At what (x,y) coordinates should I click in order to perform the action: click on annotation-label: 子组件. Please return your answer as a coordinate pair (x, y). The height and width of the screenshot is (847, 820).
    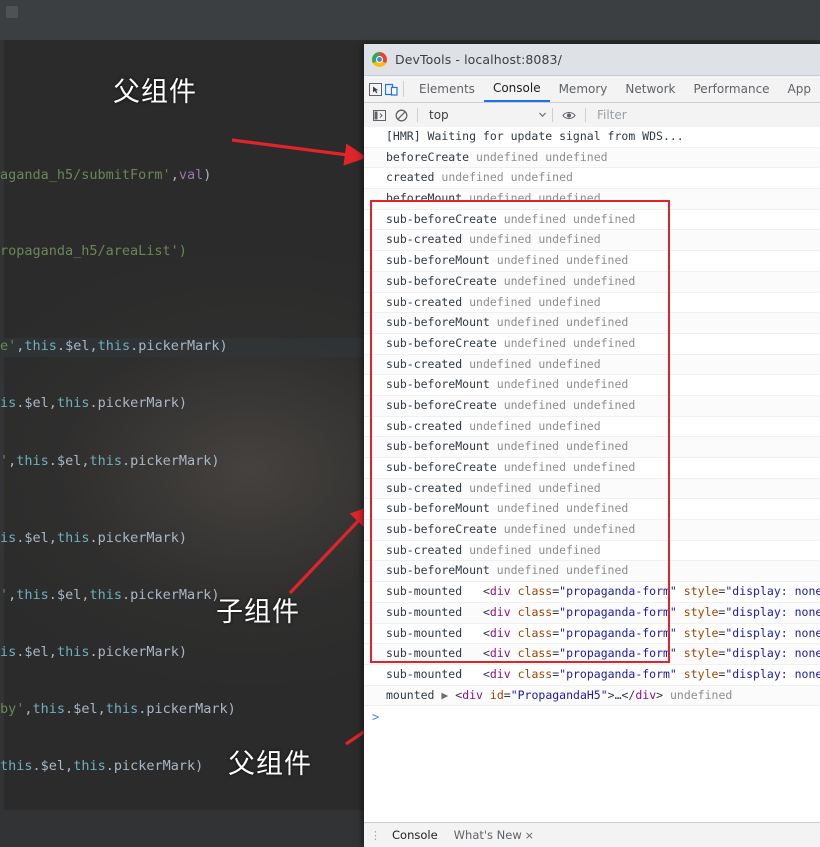
    Looking at the image, I should click on (258, 612).